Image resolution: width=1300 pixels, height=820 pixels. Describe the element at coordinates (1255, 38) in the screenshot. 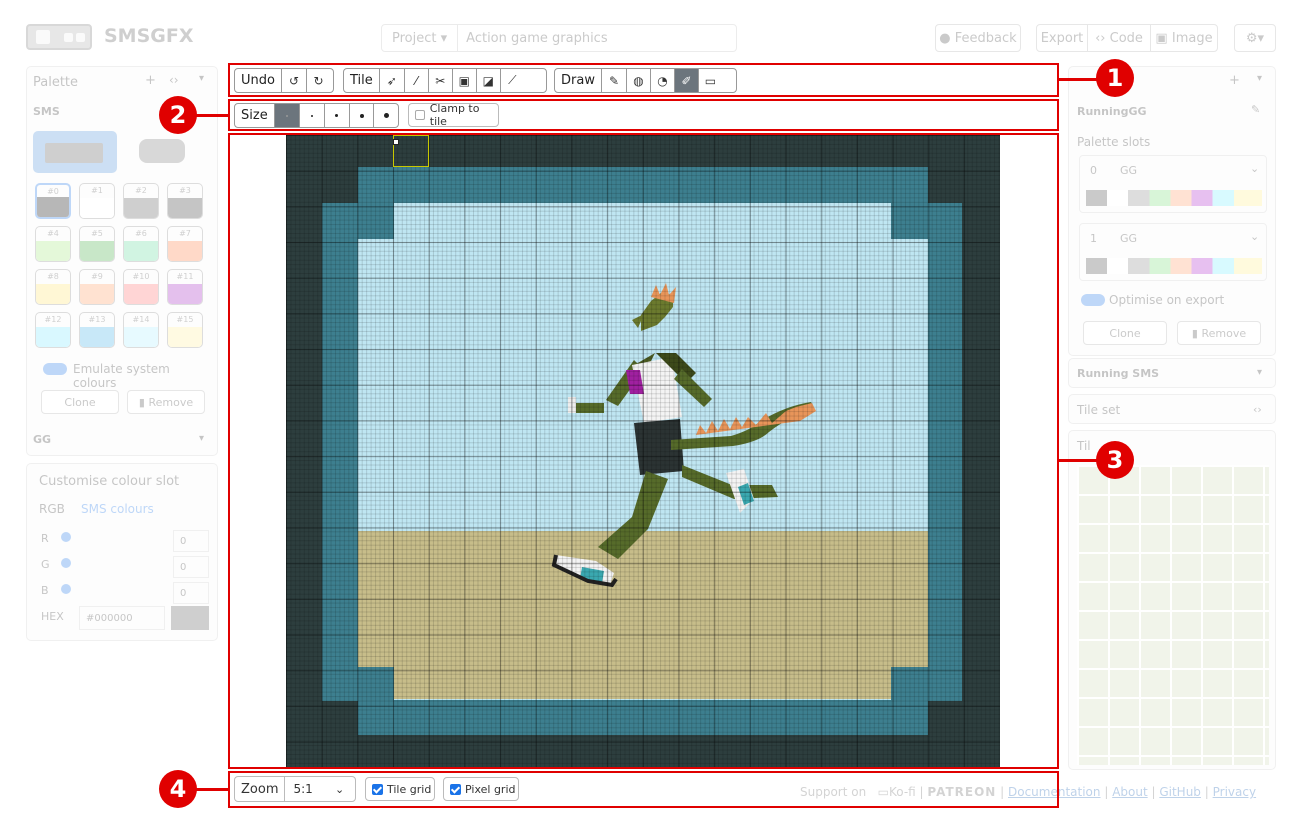

I see `settings-button: ⚙▾` at that location.